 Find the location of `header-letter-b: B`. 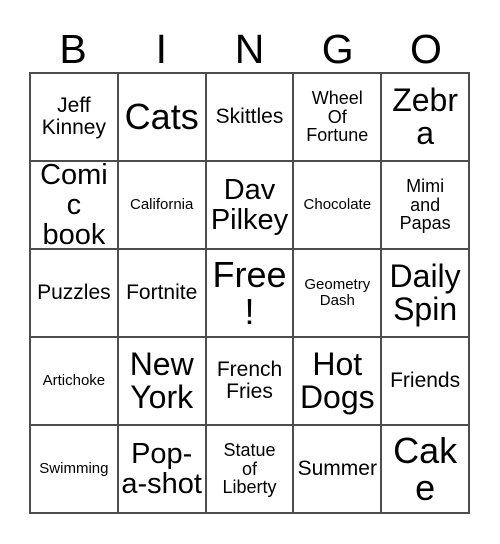

header-letter-b: B is located at coordinates (73, 49).